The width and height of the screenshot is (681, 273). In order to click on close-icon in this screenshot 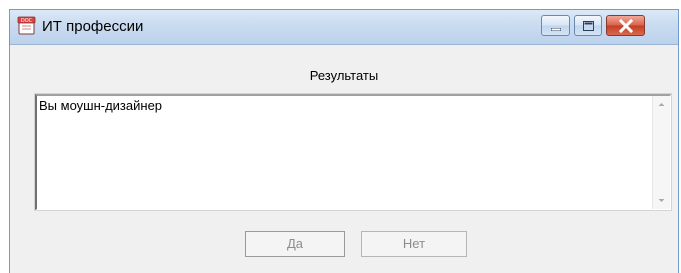, I will do `click(626, 26)`.